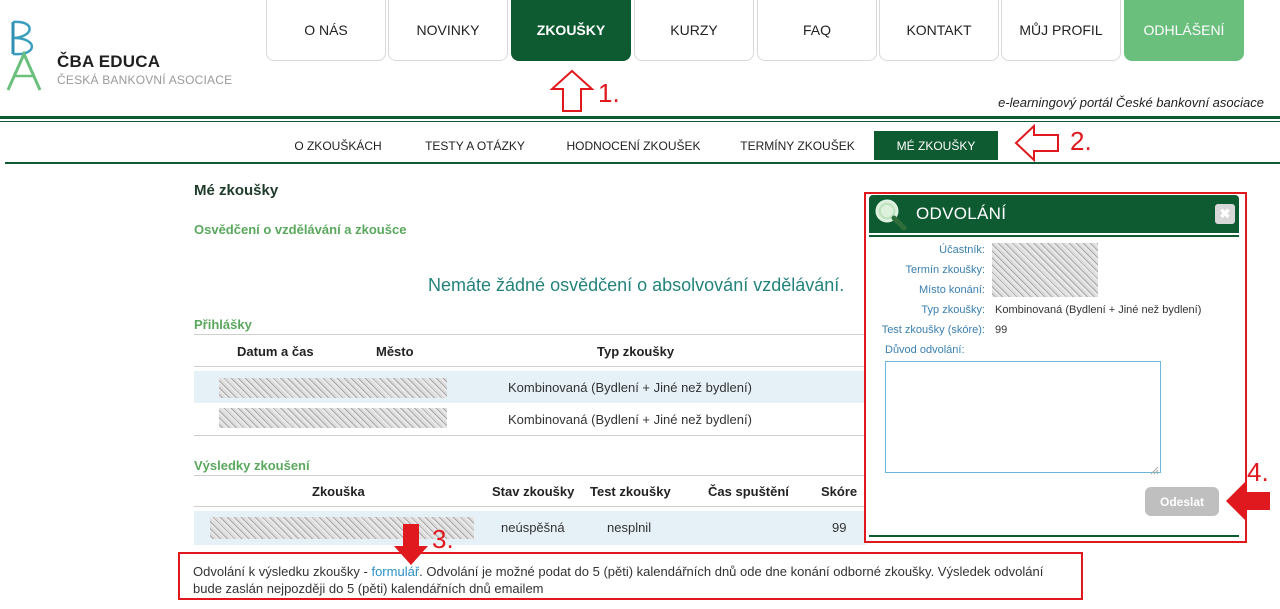 This screenshot has height=609, width=1280. I want to click on applications-title: Přihlášky, so click(223, 324).